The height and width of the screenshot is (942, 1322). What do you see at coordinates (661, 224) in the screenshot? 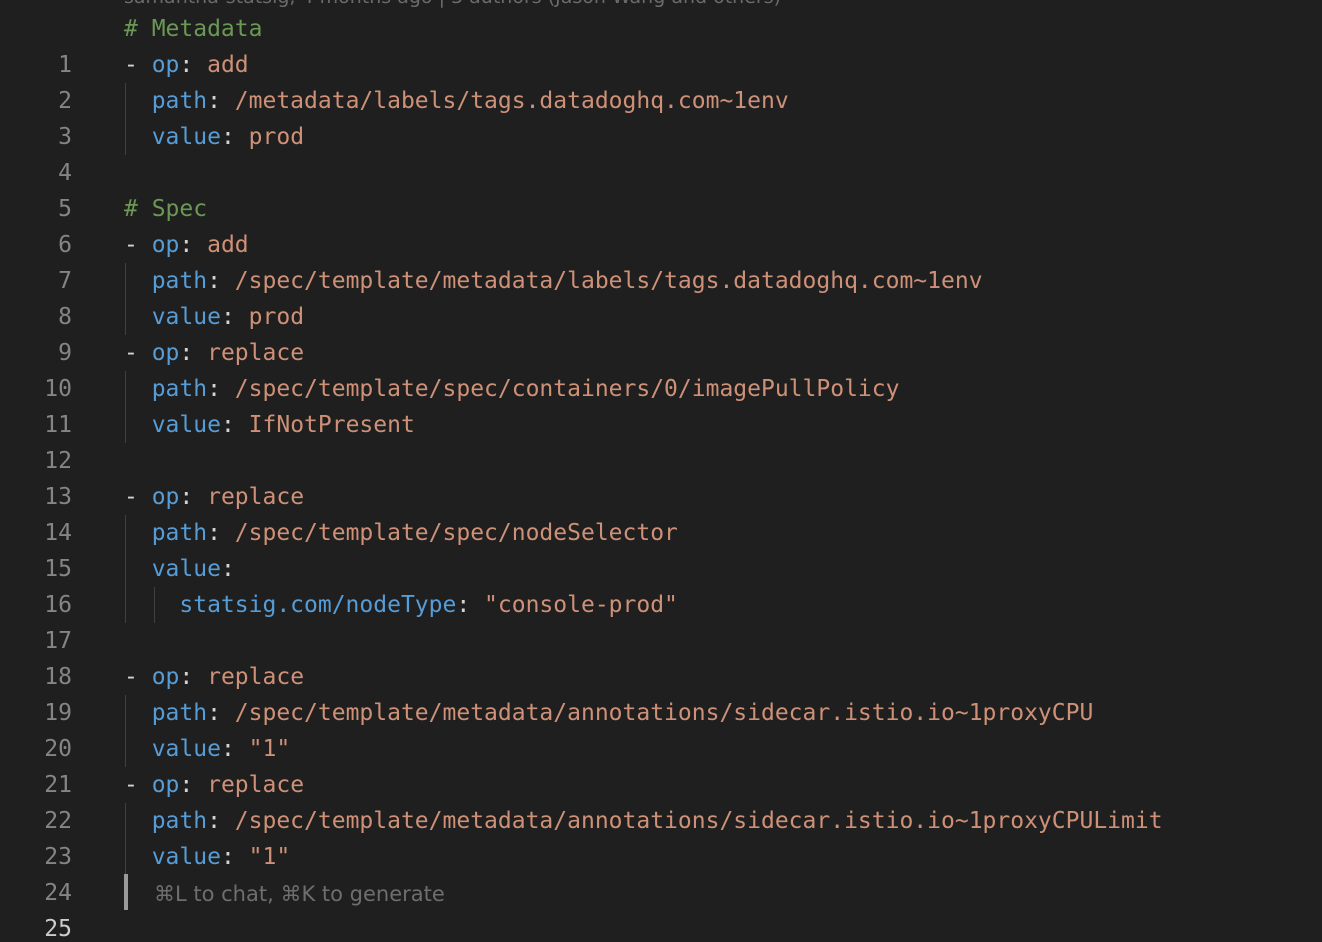
I see `code-line: 6 # Spec` at bounding box center [661, 224].